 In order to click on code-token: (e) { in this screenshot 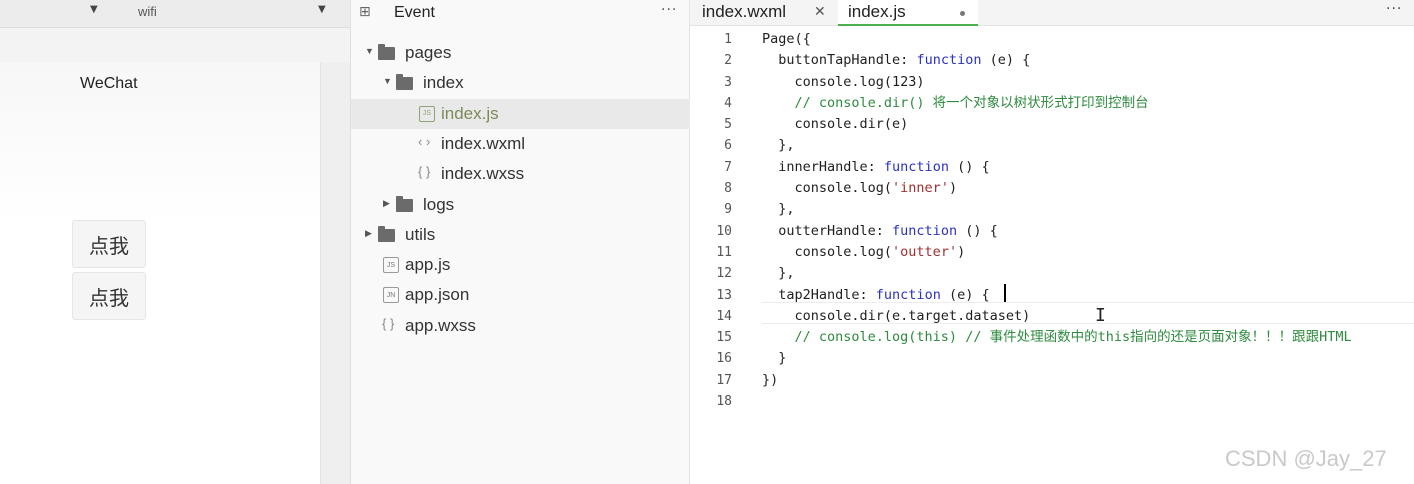, I will do `click(1006, 60)`.